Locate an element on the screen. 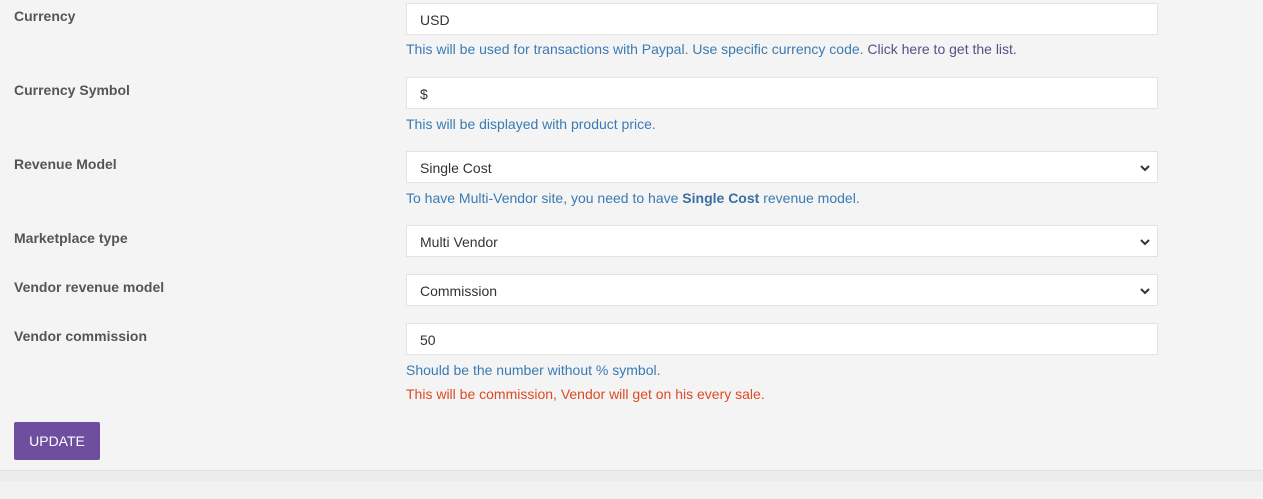 This screenshot has width=1263, height=499. vendor-revenue-model-label: Vendor revenue model is located at coordinates (89, 287).